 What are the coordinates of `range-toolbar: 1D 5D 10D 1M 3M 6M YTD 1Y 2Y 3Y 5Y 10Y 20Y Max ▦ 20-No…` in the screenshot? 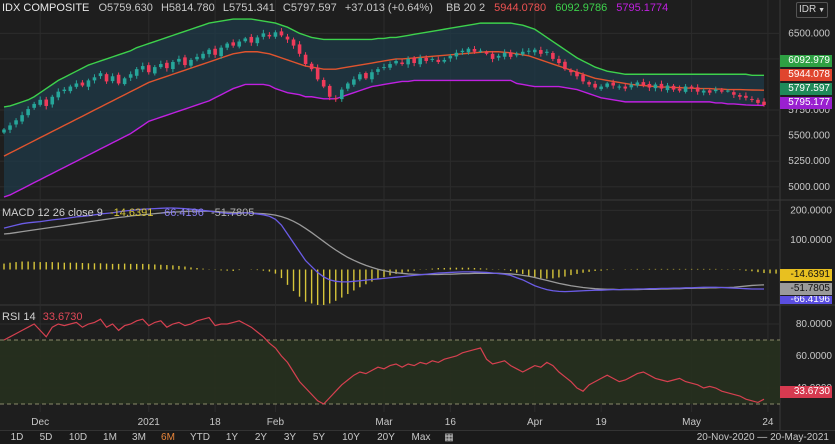 It's located at (417, 437).